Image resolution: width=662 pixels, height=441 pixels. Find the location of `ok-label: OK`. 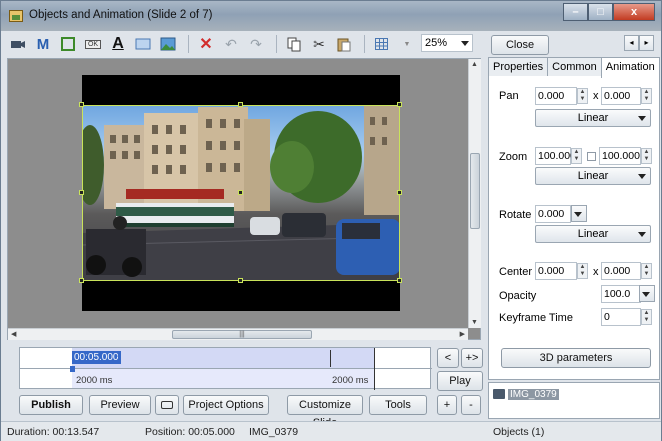

ok-label: OK is located at coordinates (93, 44).